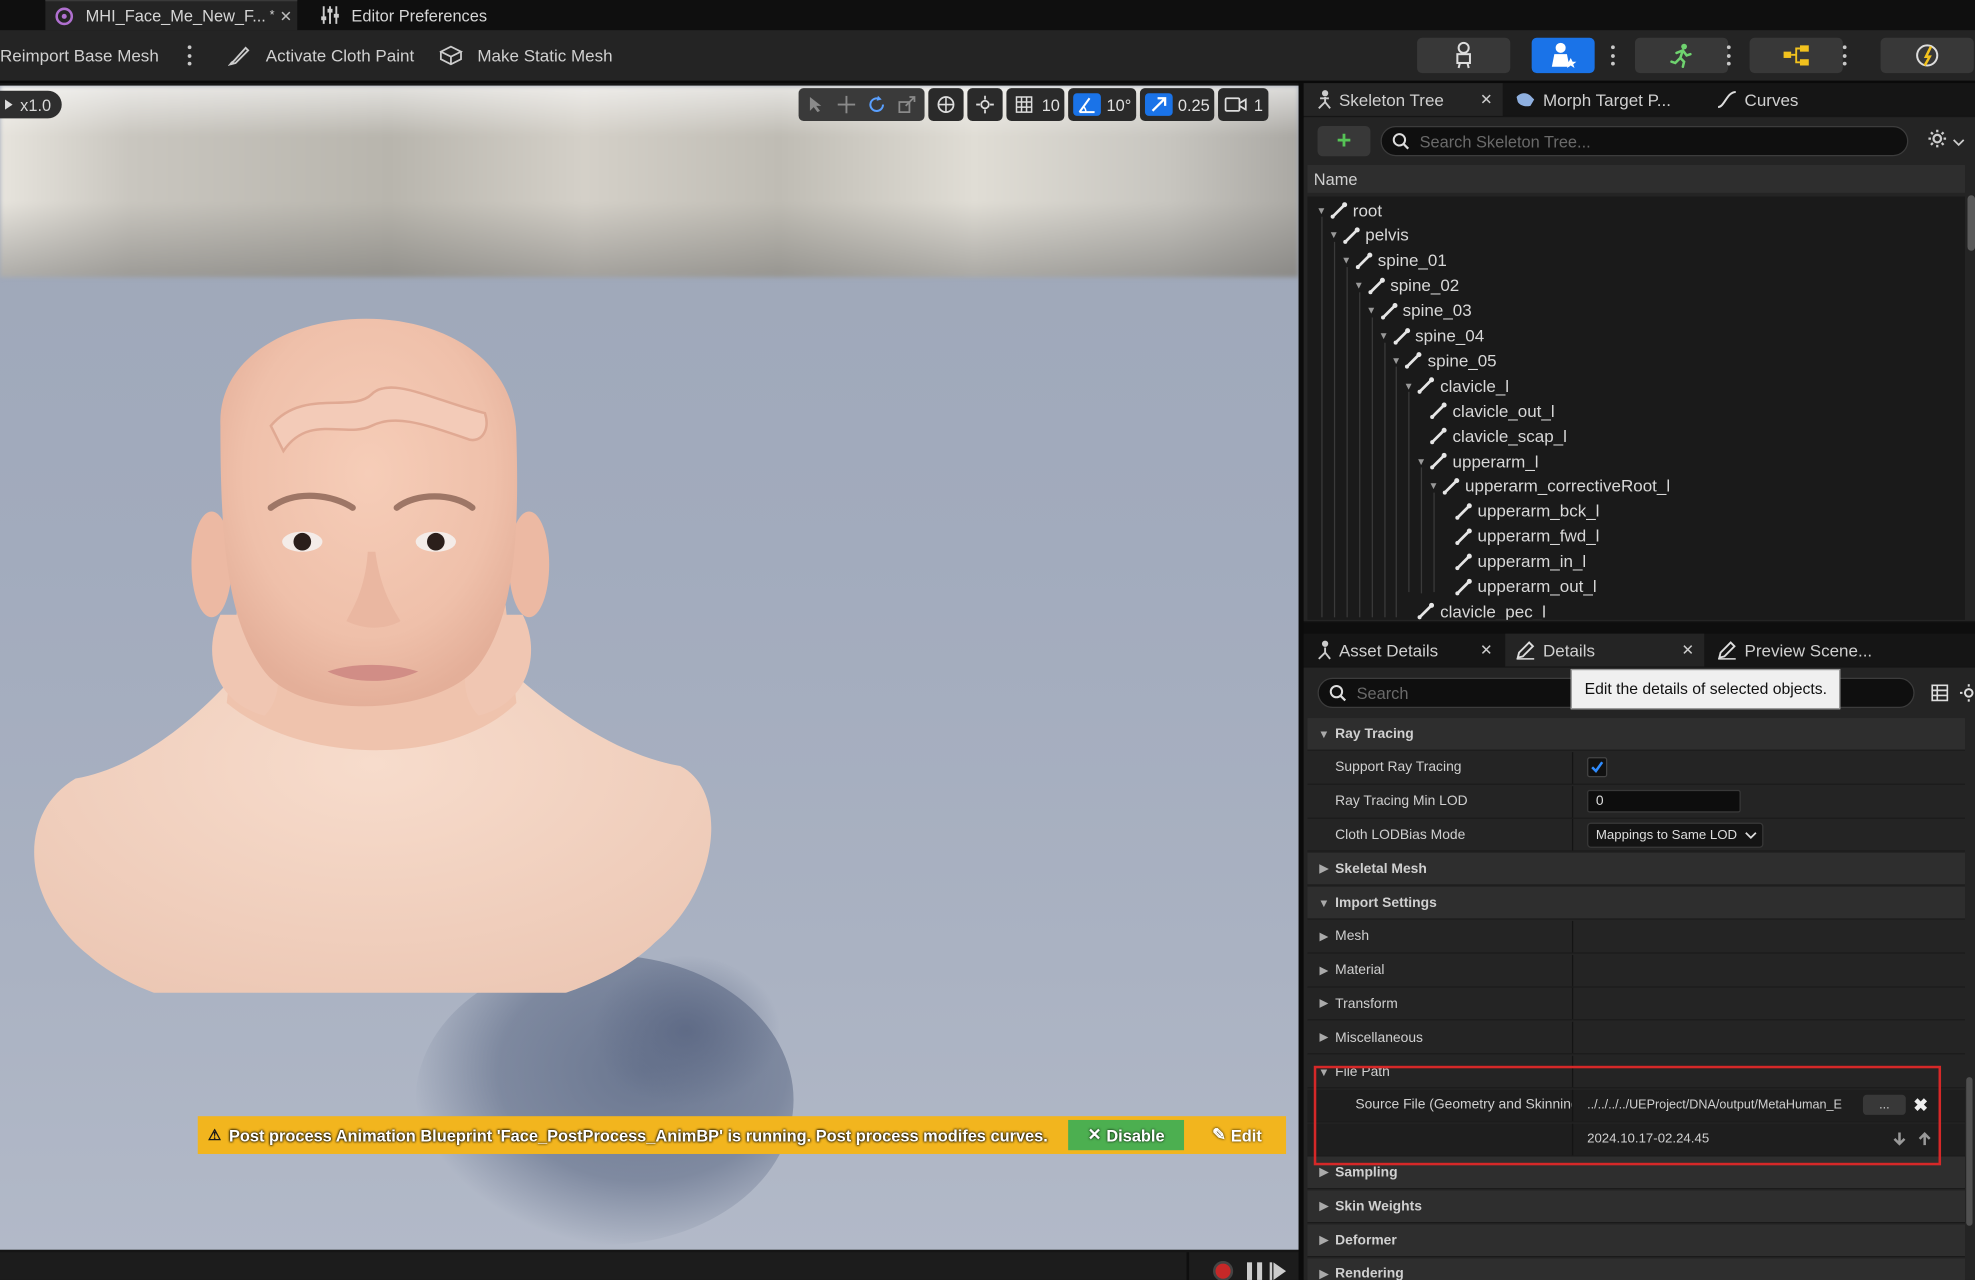  I want to click on tab-skeleton-tree: Skeleton Tree ✕, so click(1403, 99).